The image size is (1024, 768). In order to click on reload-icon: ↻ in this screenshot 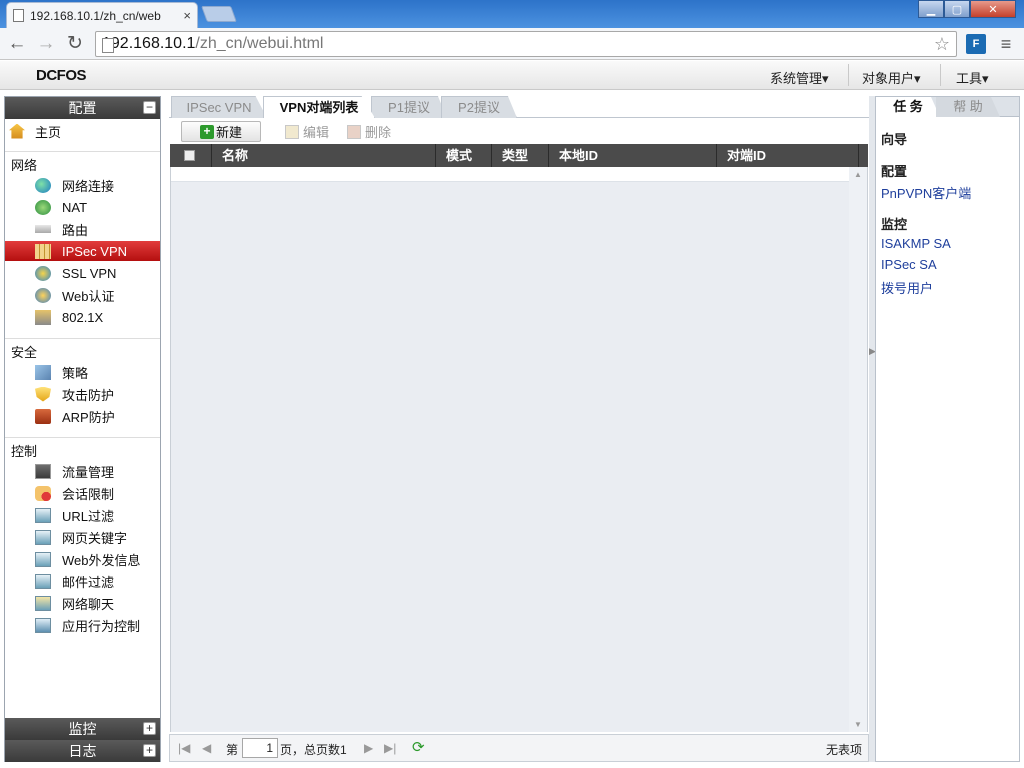, I will do `click(75, 44)`.